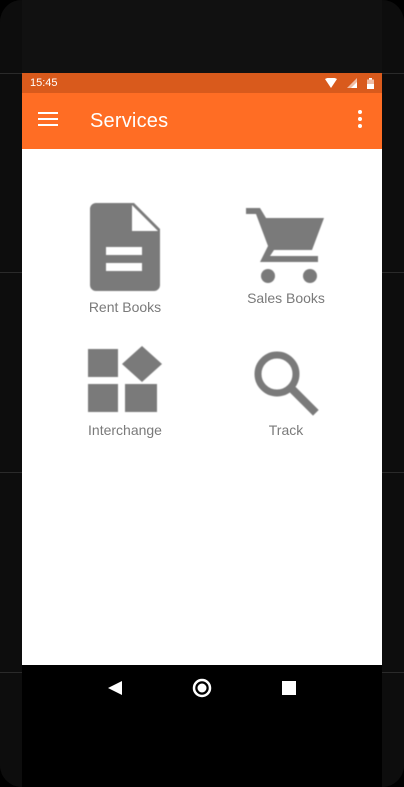 This screenshot has width=404, height=787. Describe the element at coordinates (286, 298) in the screenshot. I see `service-label: Sales Books` at that location.